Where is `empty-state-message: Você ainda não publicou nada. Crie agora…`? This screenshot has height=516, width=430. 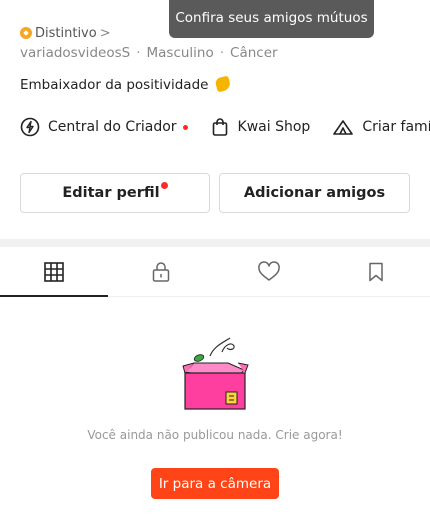
empty-state-message: Você ainda não publicou nada. Crie agora… is located at coordinates (215, 435).